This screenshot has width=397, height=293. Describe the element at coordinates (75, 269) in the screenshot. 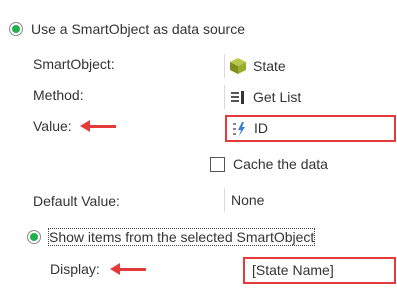

I see `display-label: Display:` at that location.